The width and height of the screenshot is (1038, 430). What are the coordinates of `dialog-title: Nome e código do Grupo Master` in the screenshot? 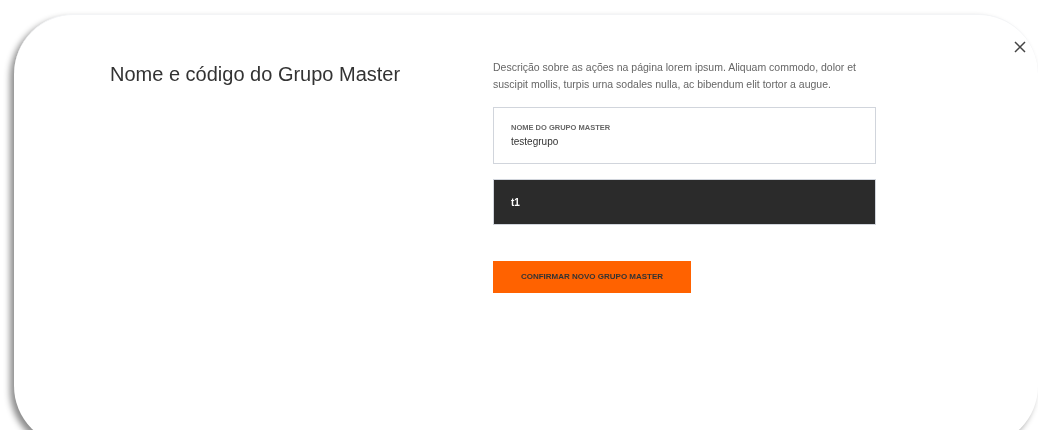 It's located at (256, 74).